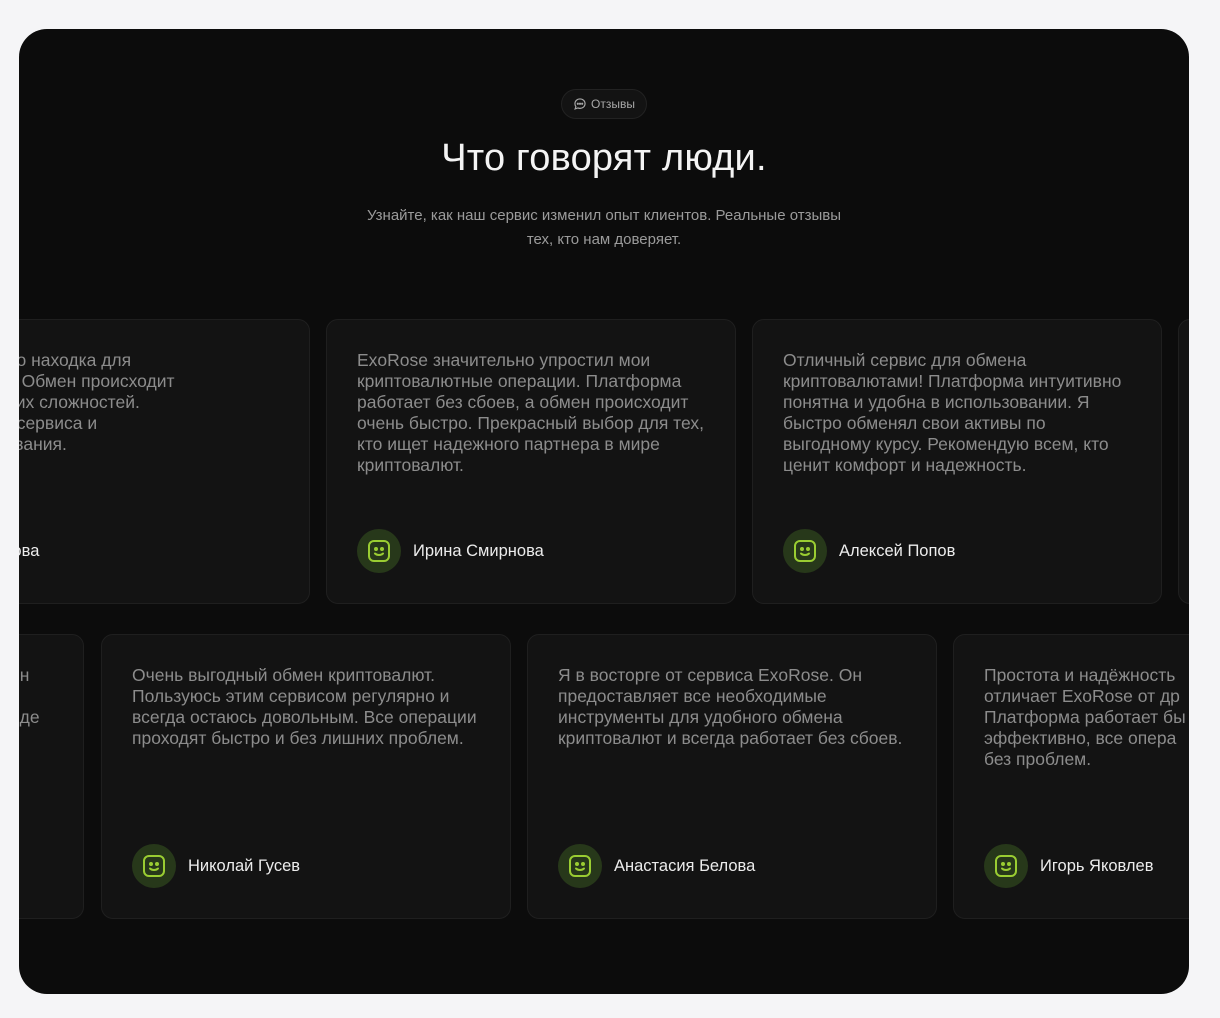  I want to click on author-name: Алексей Попов, so click(897, 550).